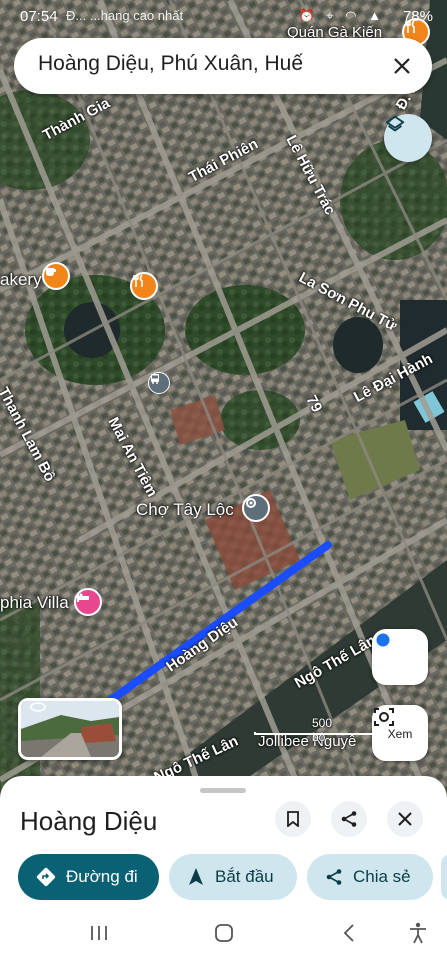 The width and height of the screenshot is (447, 959). I want to click on clear-search-button, so click(402, 66).